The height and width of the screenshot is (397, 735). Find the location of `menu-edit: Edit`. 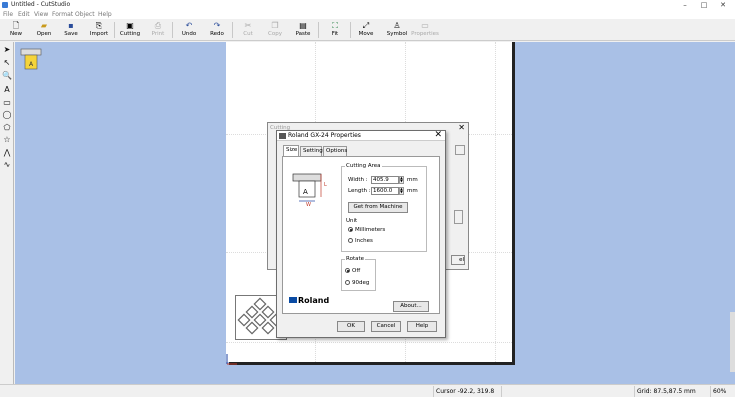

menu-edit: Edit is located at coordinates (24, 14).